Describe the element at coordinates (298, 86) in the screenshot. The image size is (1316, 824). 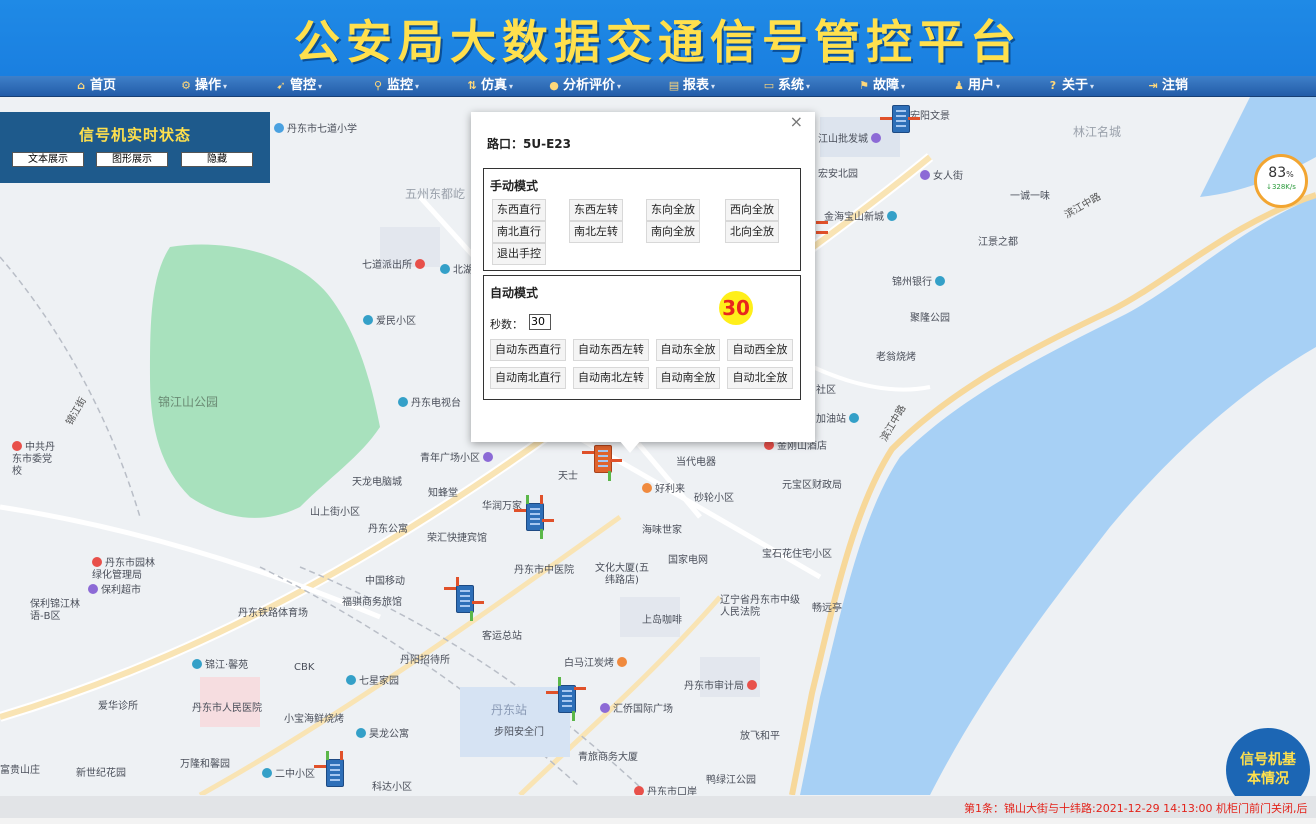
I see `nav-control: ➹ 管控 ▾` at that location.